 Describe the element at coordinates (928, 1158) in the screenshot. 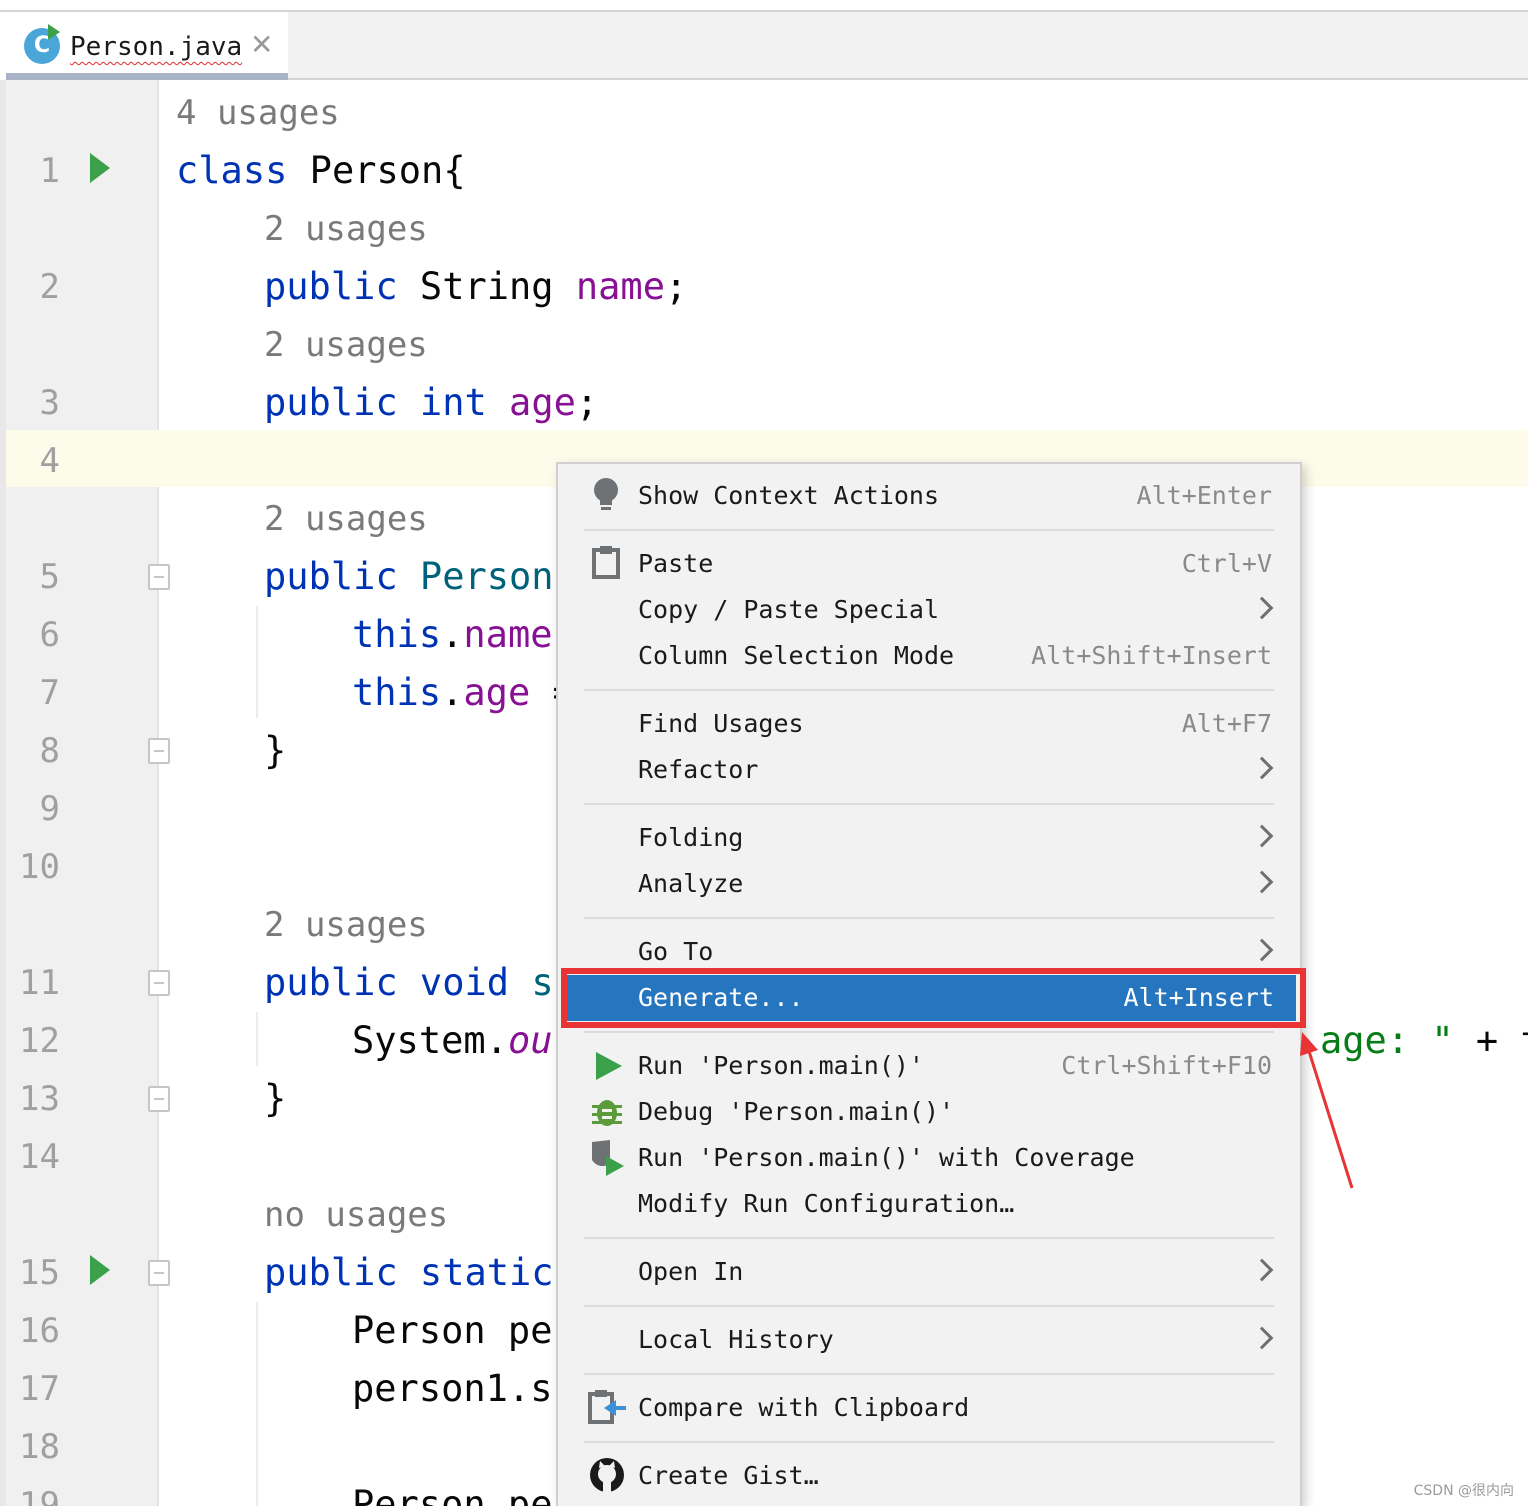

I see `menu-item-run-with-coverage: Run 'Person.main()' with Coverage` at that location.